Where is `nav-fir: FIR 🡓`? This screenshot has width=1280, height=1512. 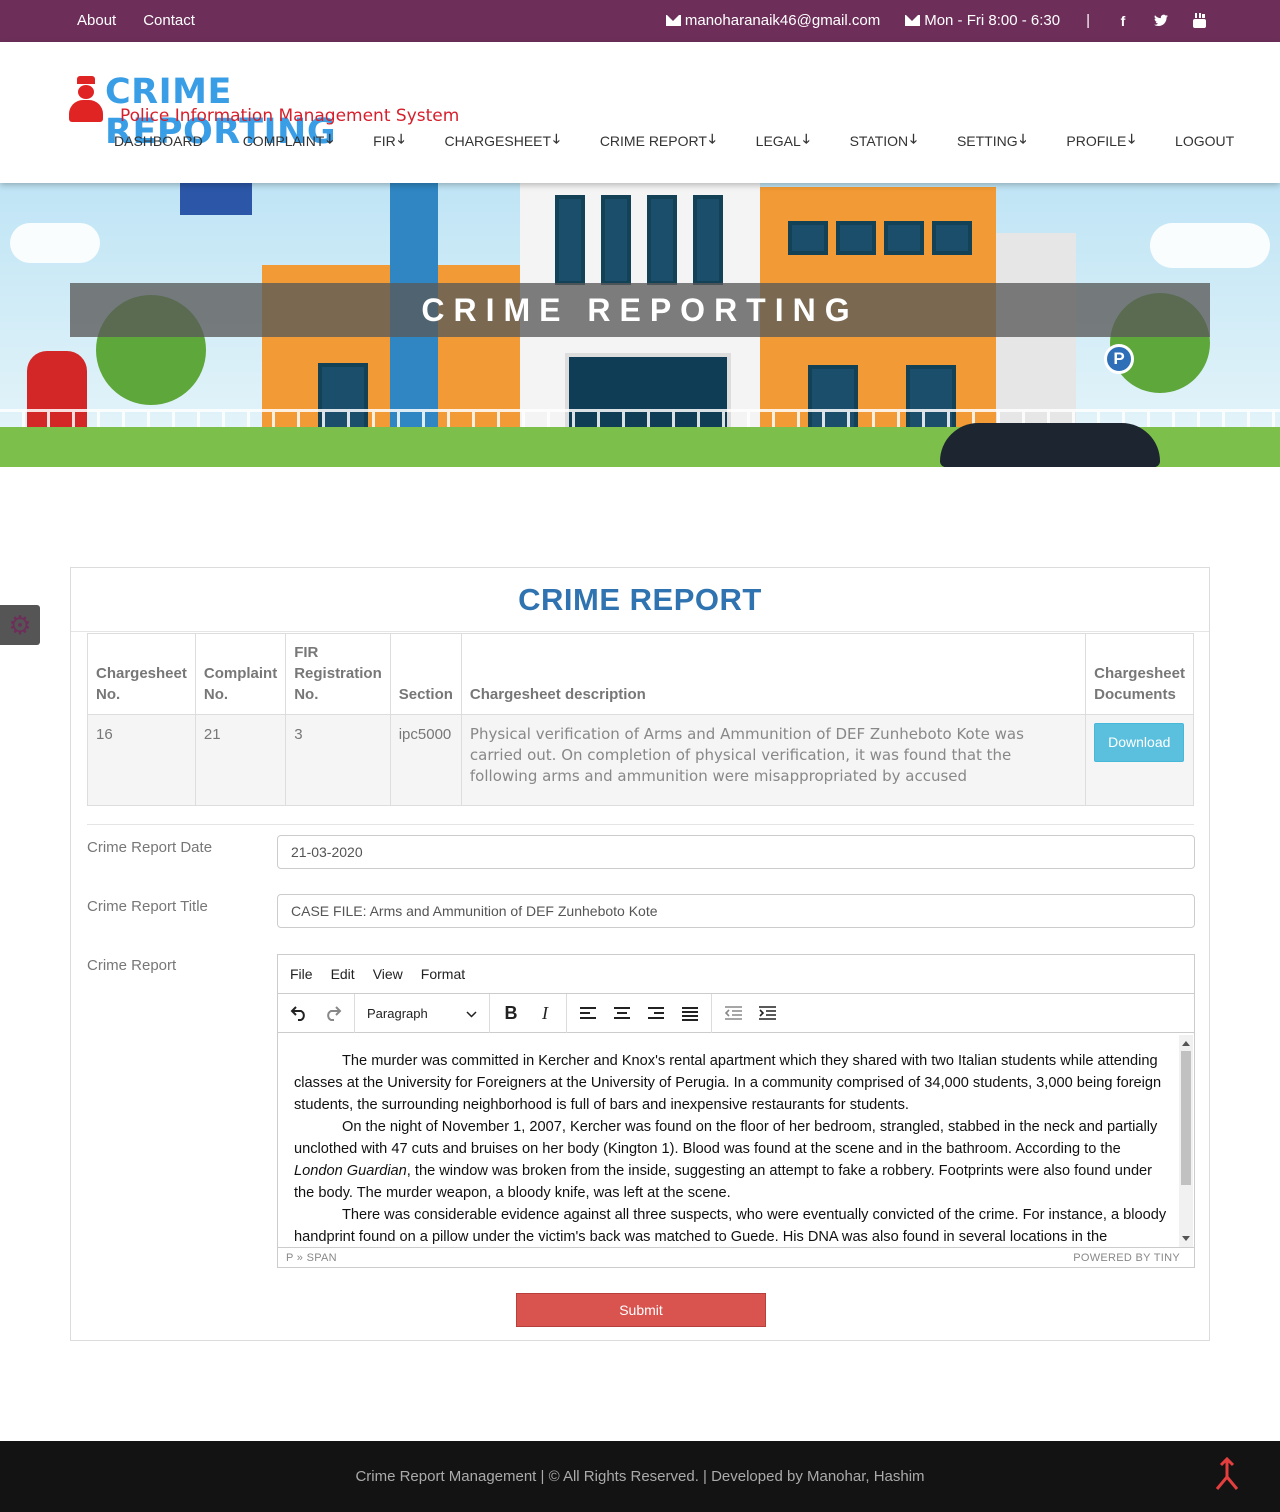
nav-fir: FIR 🡓 is located at coordinates (388, 141).